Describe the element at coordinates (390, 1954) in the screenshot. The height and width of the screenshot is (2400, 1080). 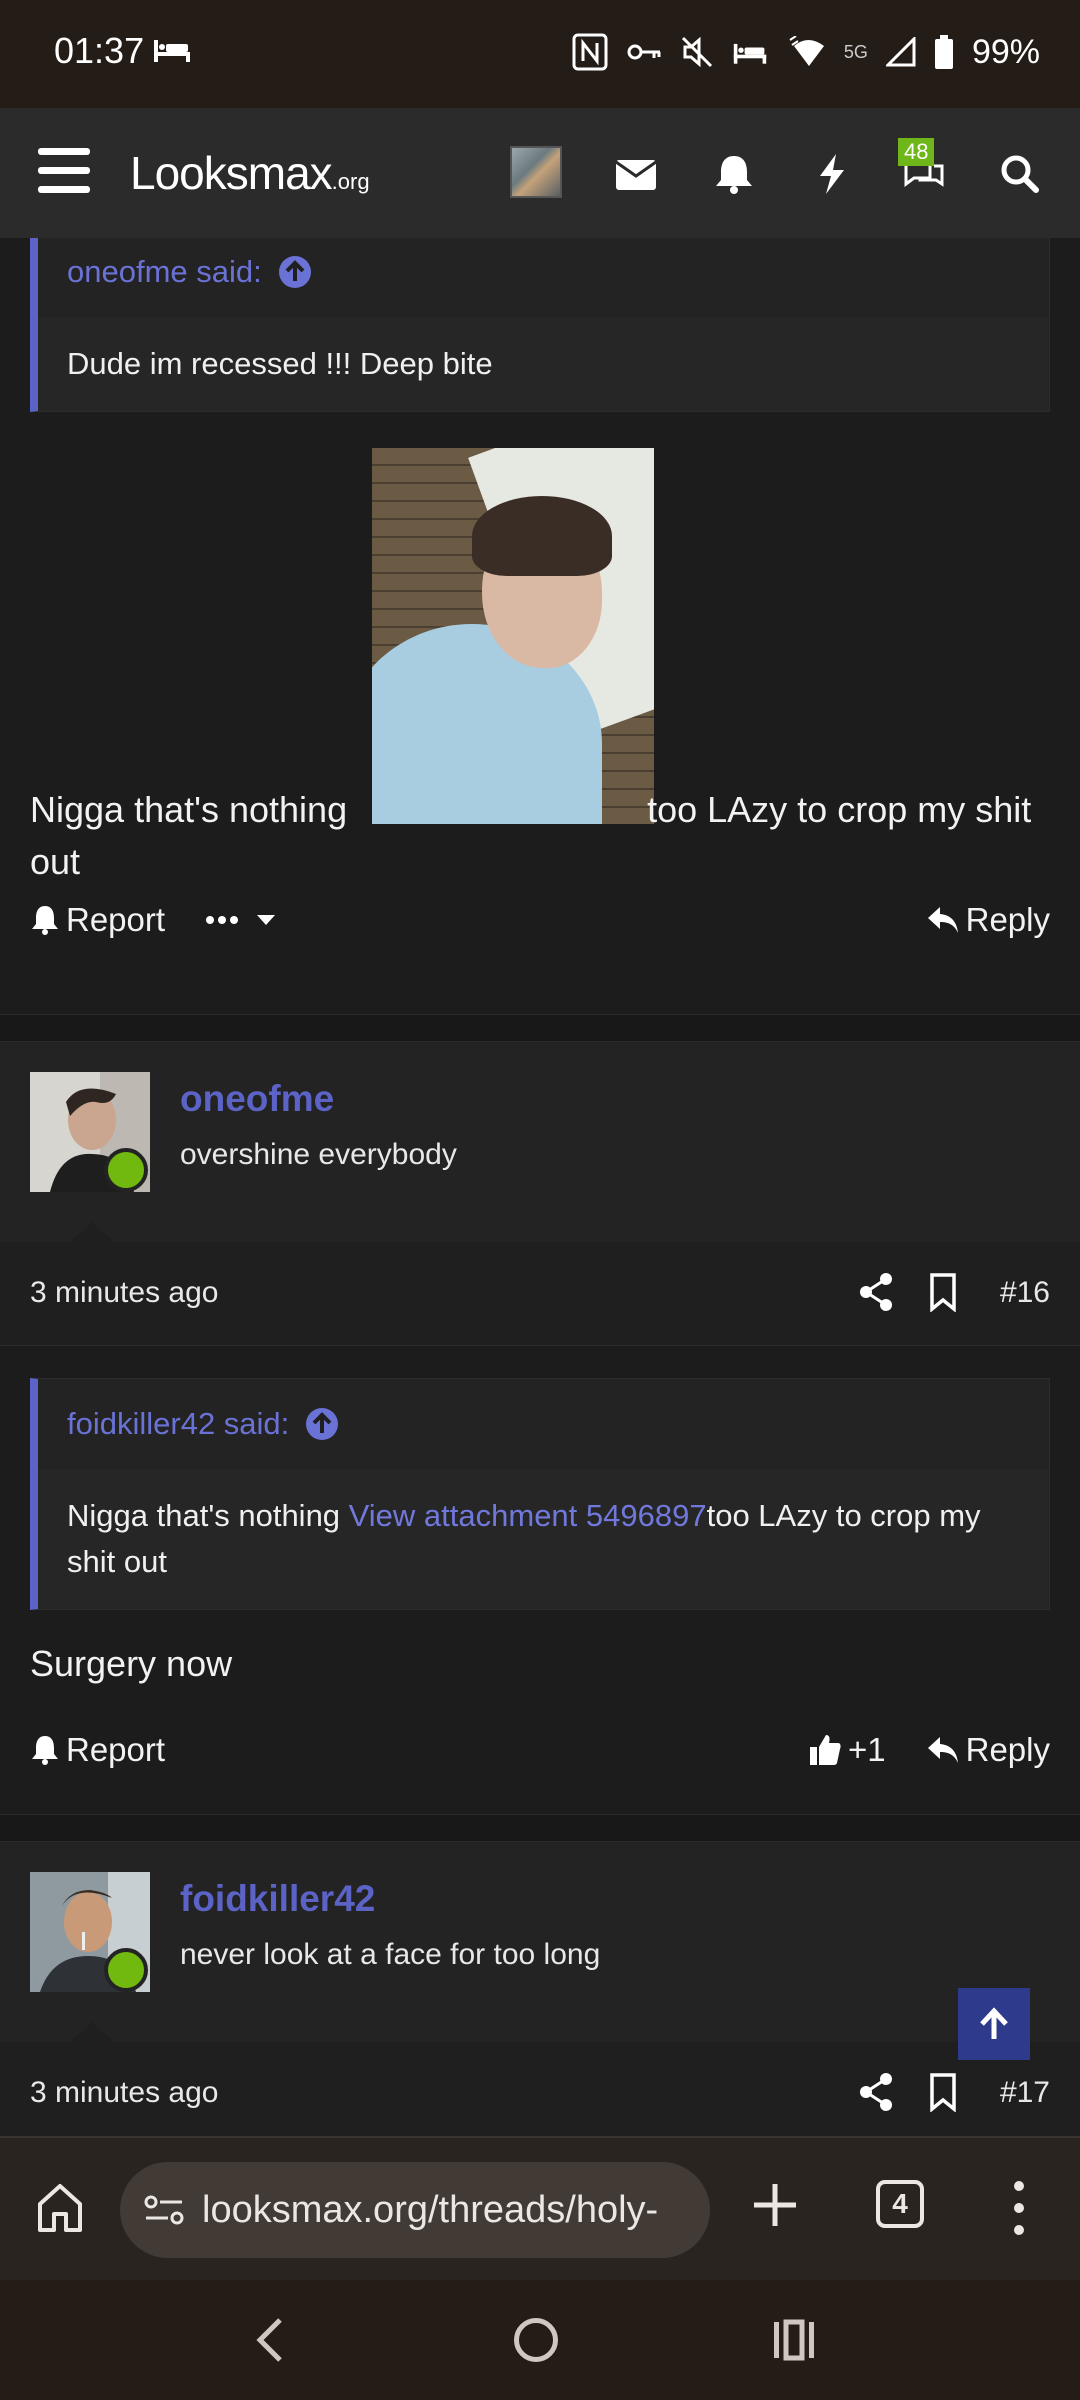
I see `user-title: never look at a face for too long` at that location.